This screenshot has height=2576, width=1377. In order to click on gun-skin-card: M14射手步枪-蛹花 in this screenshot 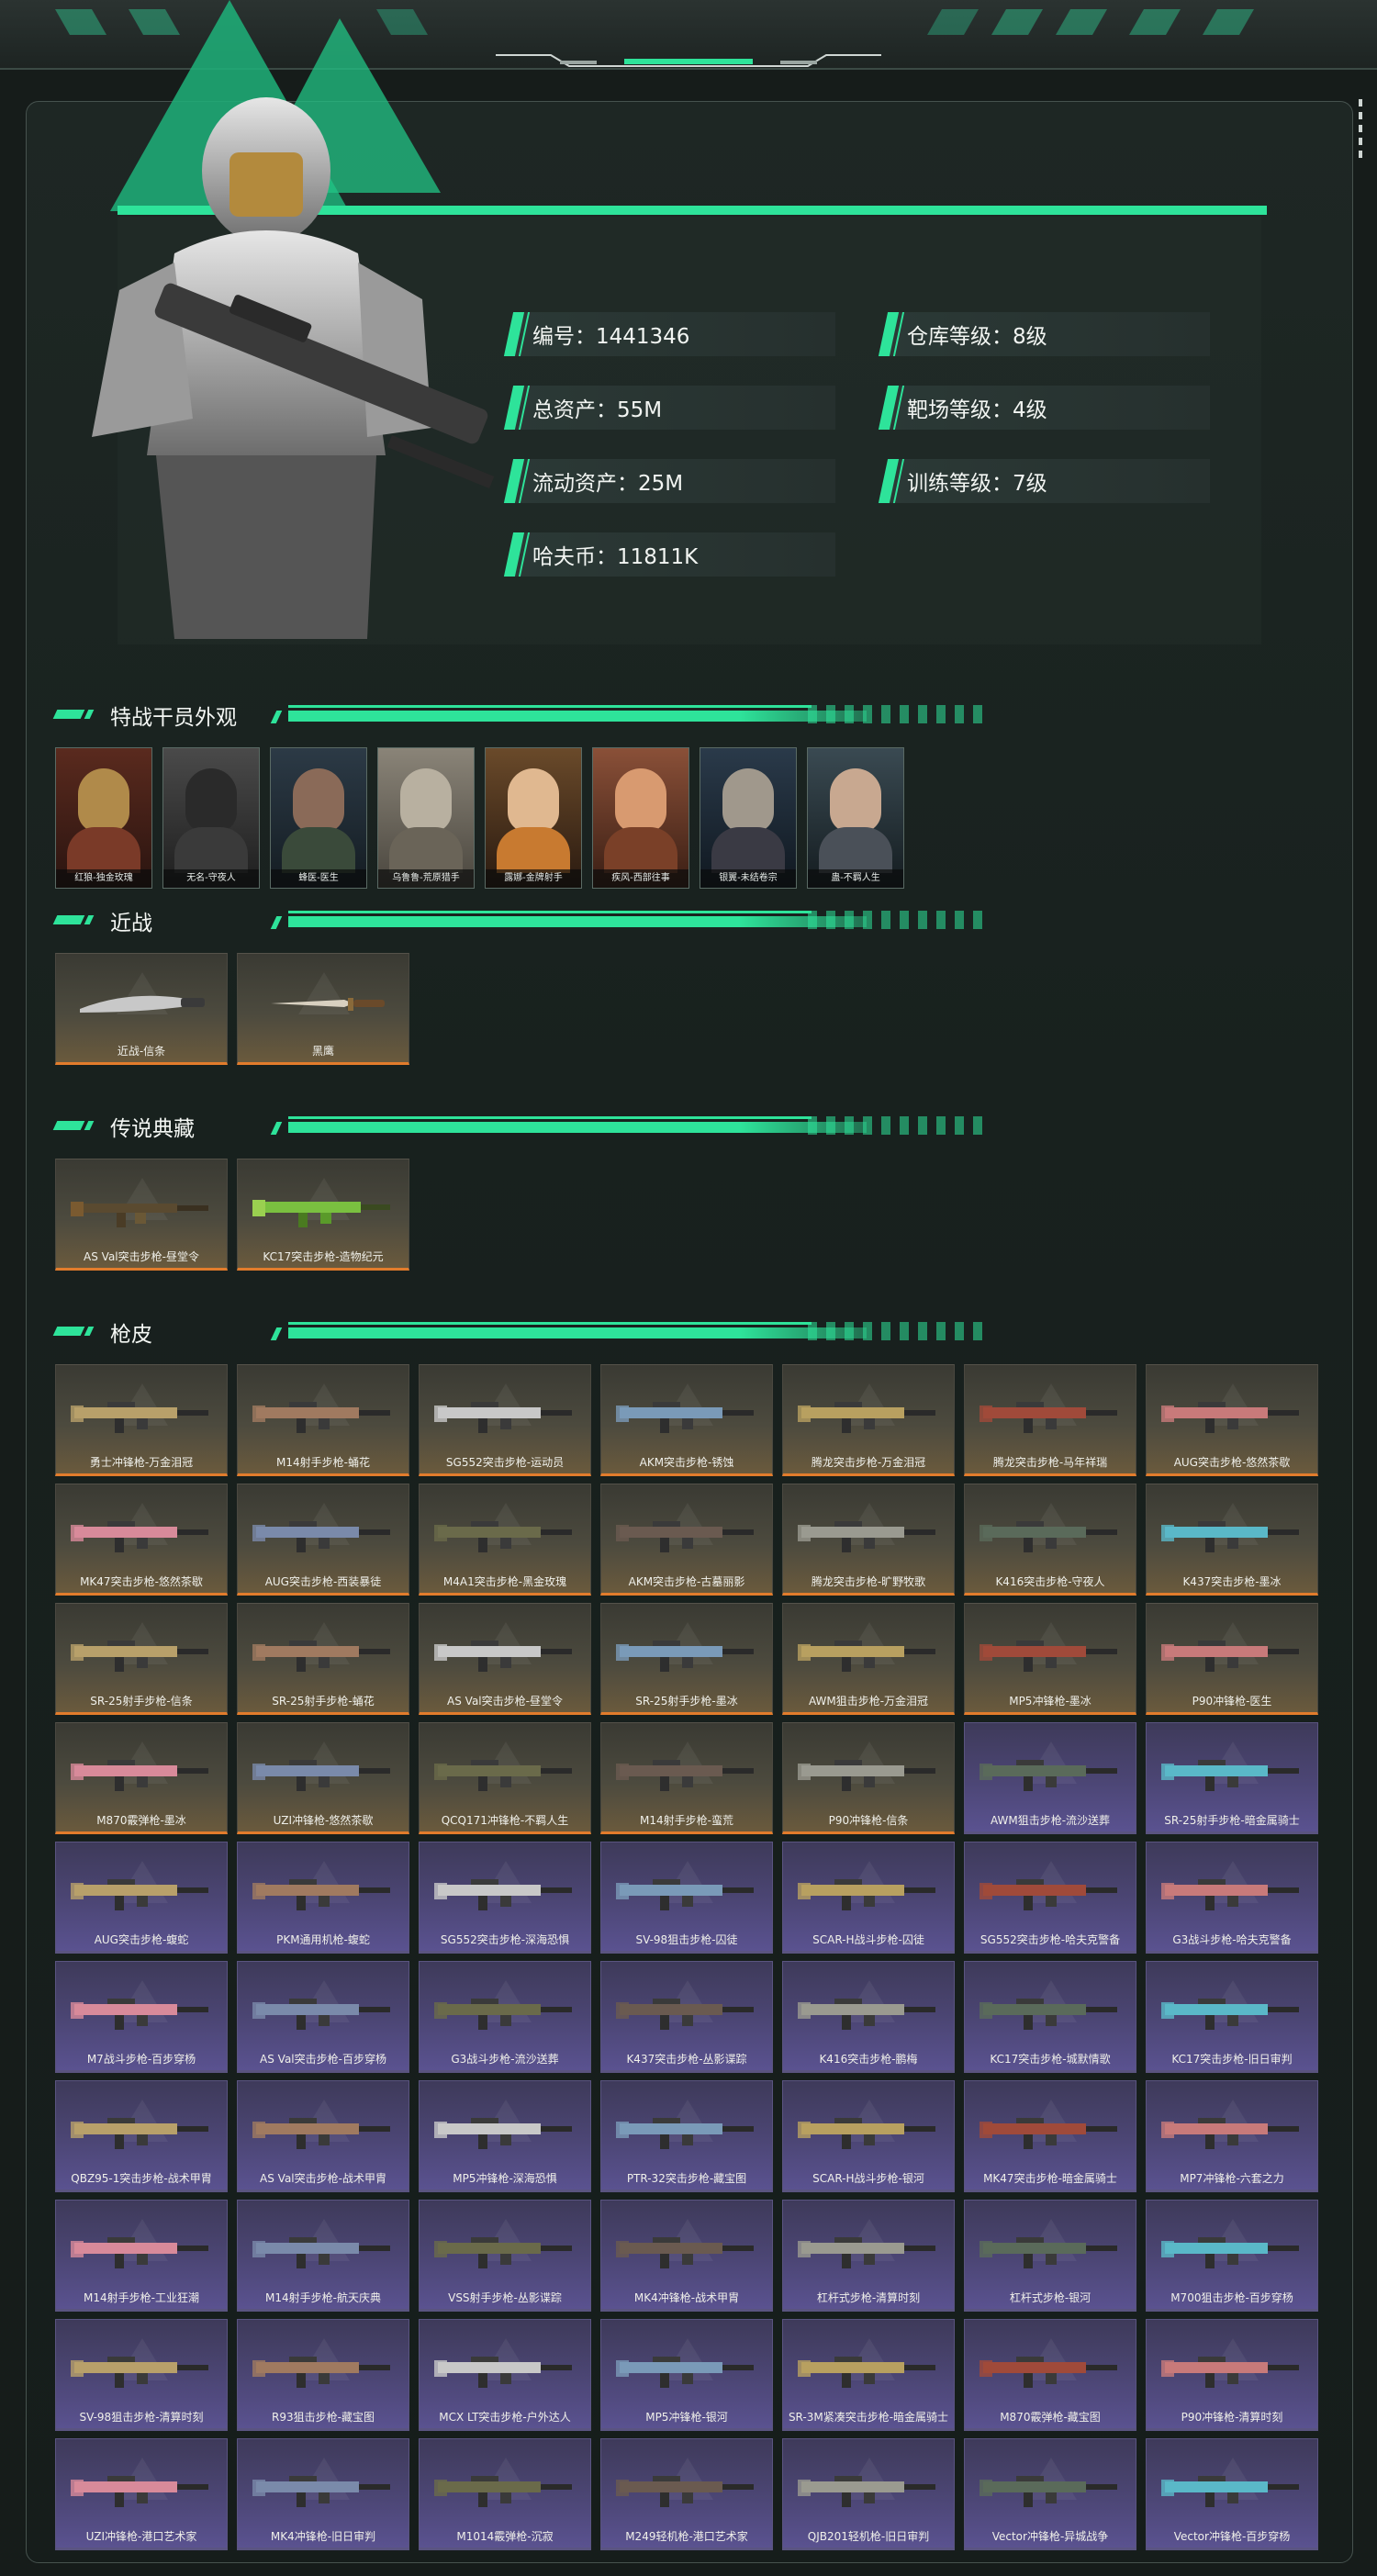, I will do `click(323, 1420)`.